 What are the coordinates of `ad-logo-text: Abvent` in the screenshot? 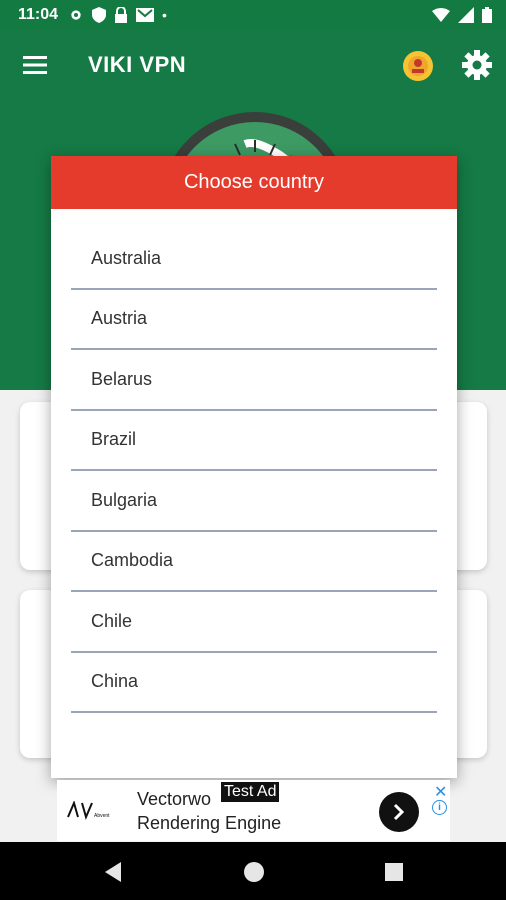 It's located at (102, 816).